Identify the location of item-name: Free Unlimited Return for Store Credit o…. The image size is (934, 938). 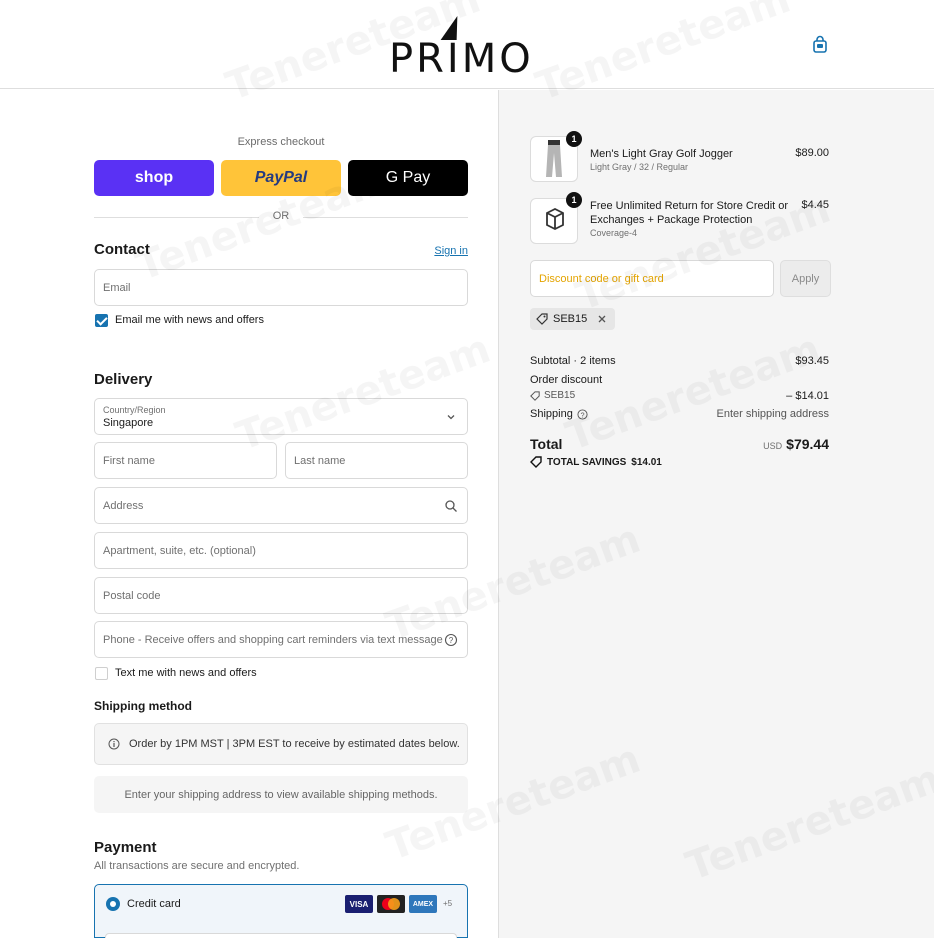
(689, 213).